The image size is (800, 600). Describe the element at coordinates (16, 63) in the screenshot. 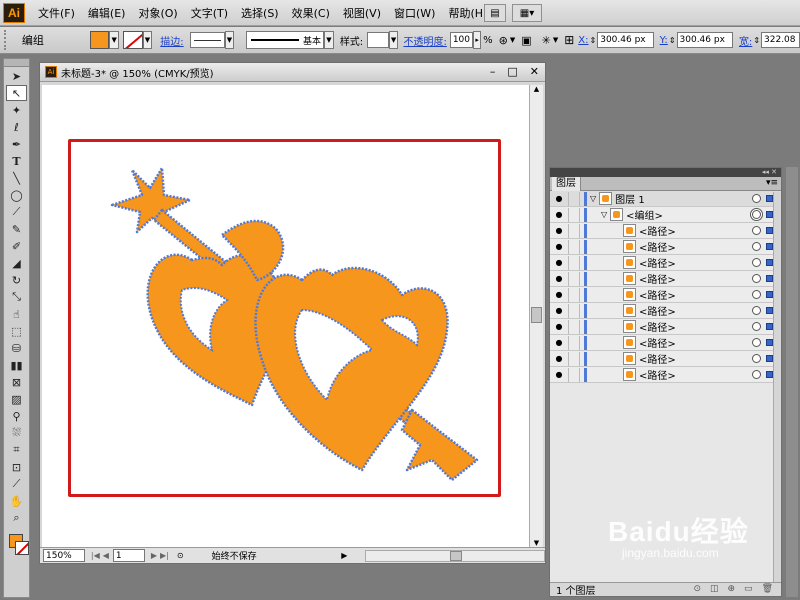

I see `tools-panel-header` at that location.